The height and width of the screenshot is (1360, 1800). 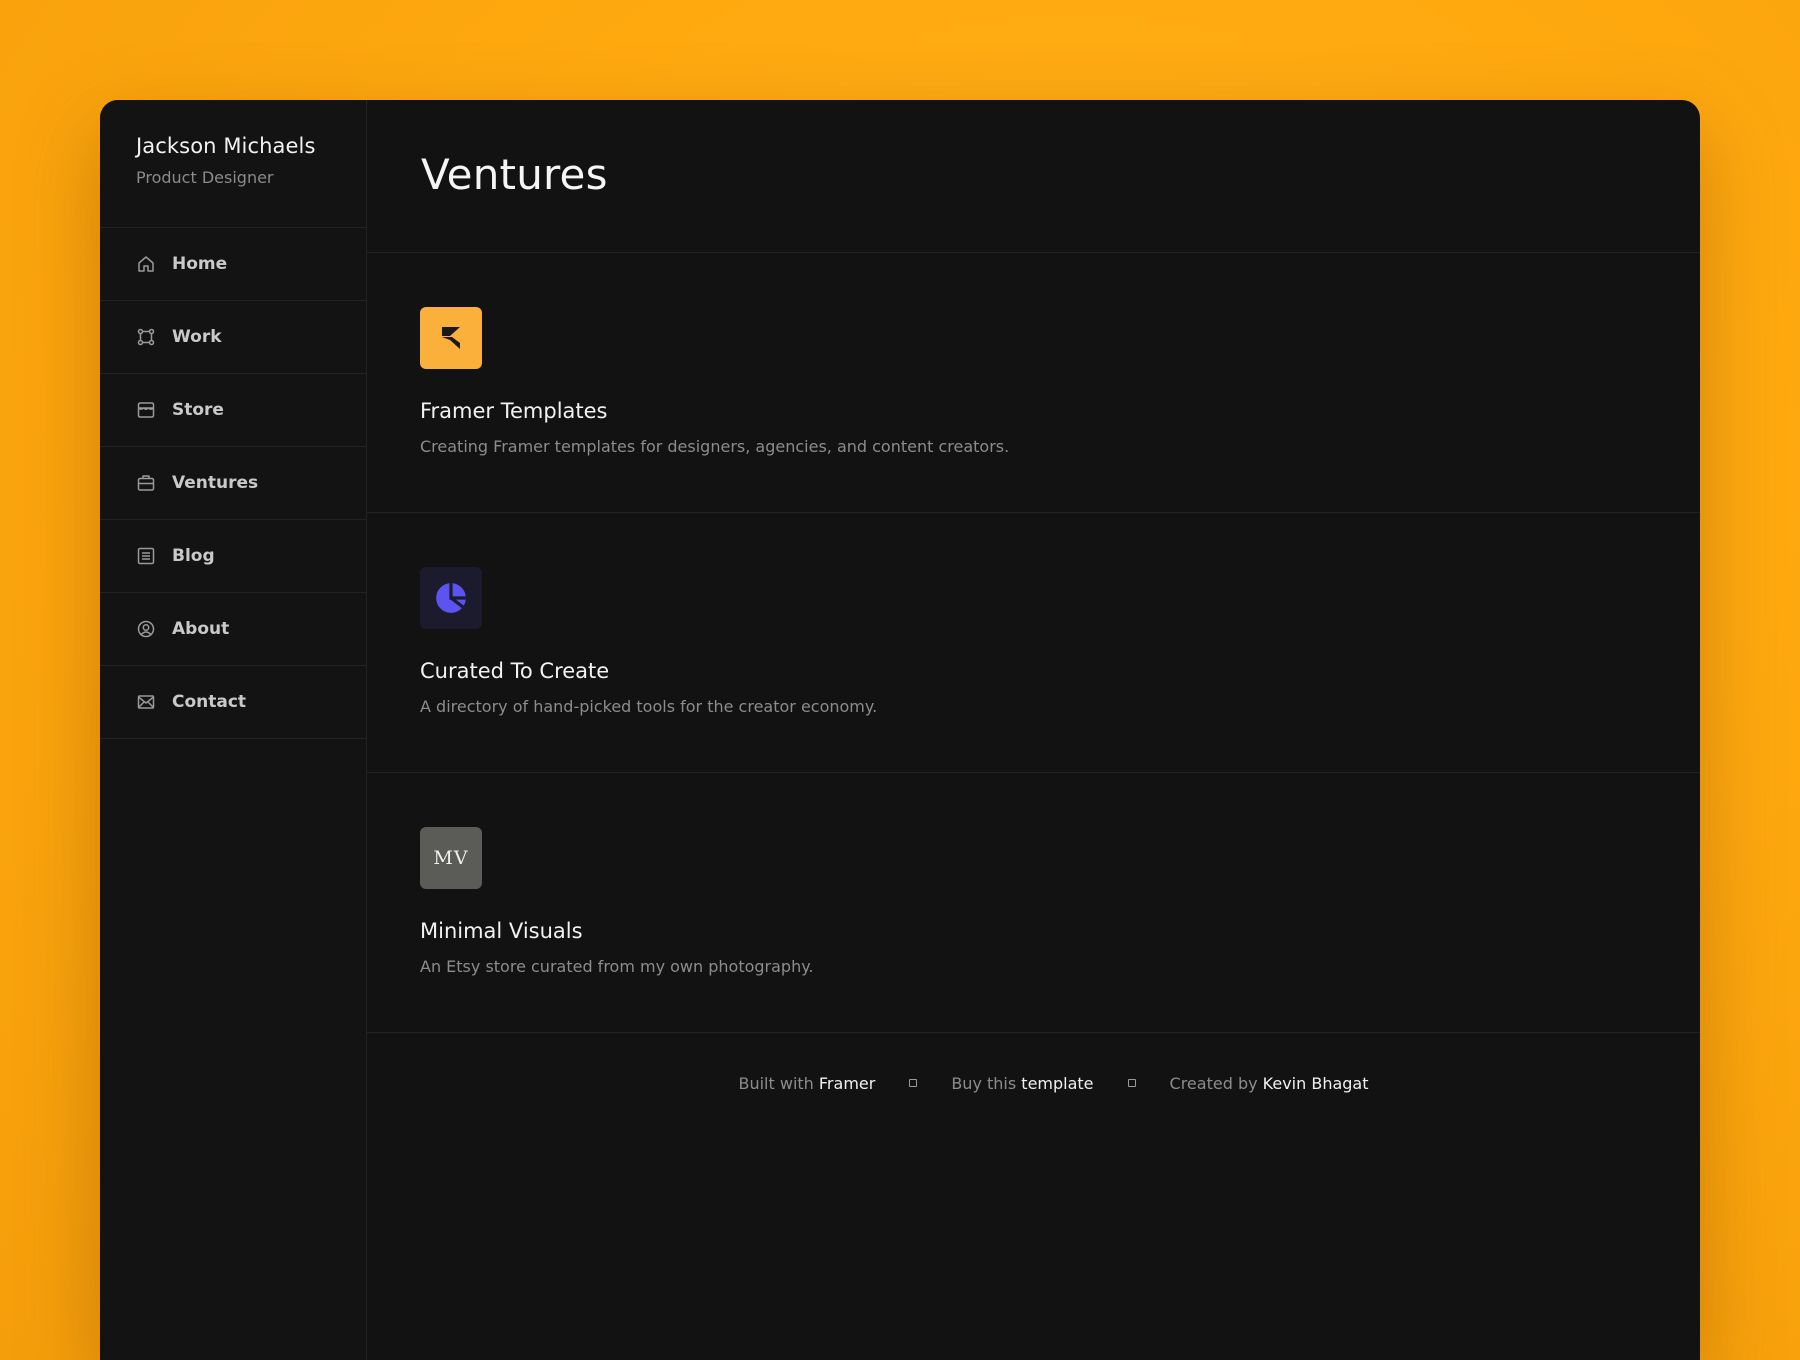 I want to click on buy-template-link: Buy this template, so click(x=1022, y=1083).